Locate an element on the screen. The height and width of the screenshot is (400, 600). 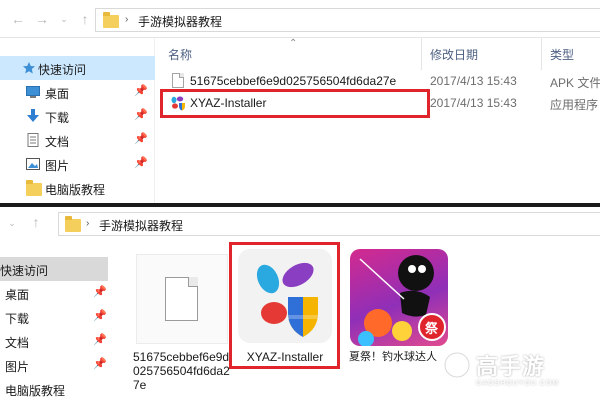
bottom-navigation-pane: 快速访问 桌面 📌 下载 📌 文档 📌 图片 📌 电脑版教程 is located at coordinates (54, 321).